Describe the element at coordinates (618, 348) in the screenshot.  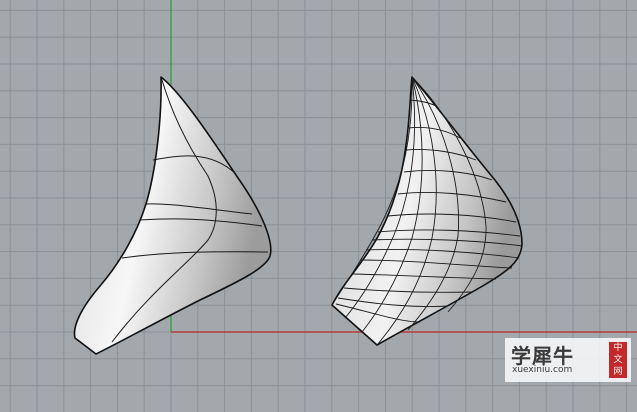
I see `seal-char: 中` at that location.